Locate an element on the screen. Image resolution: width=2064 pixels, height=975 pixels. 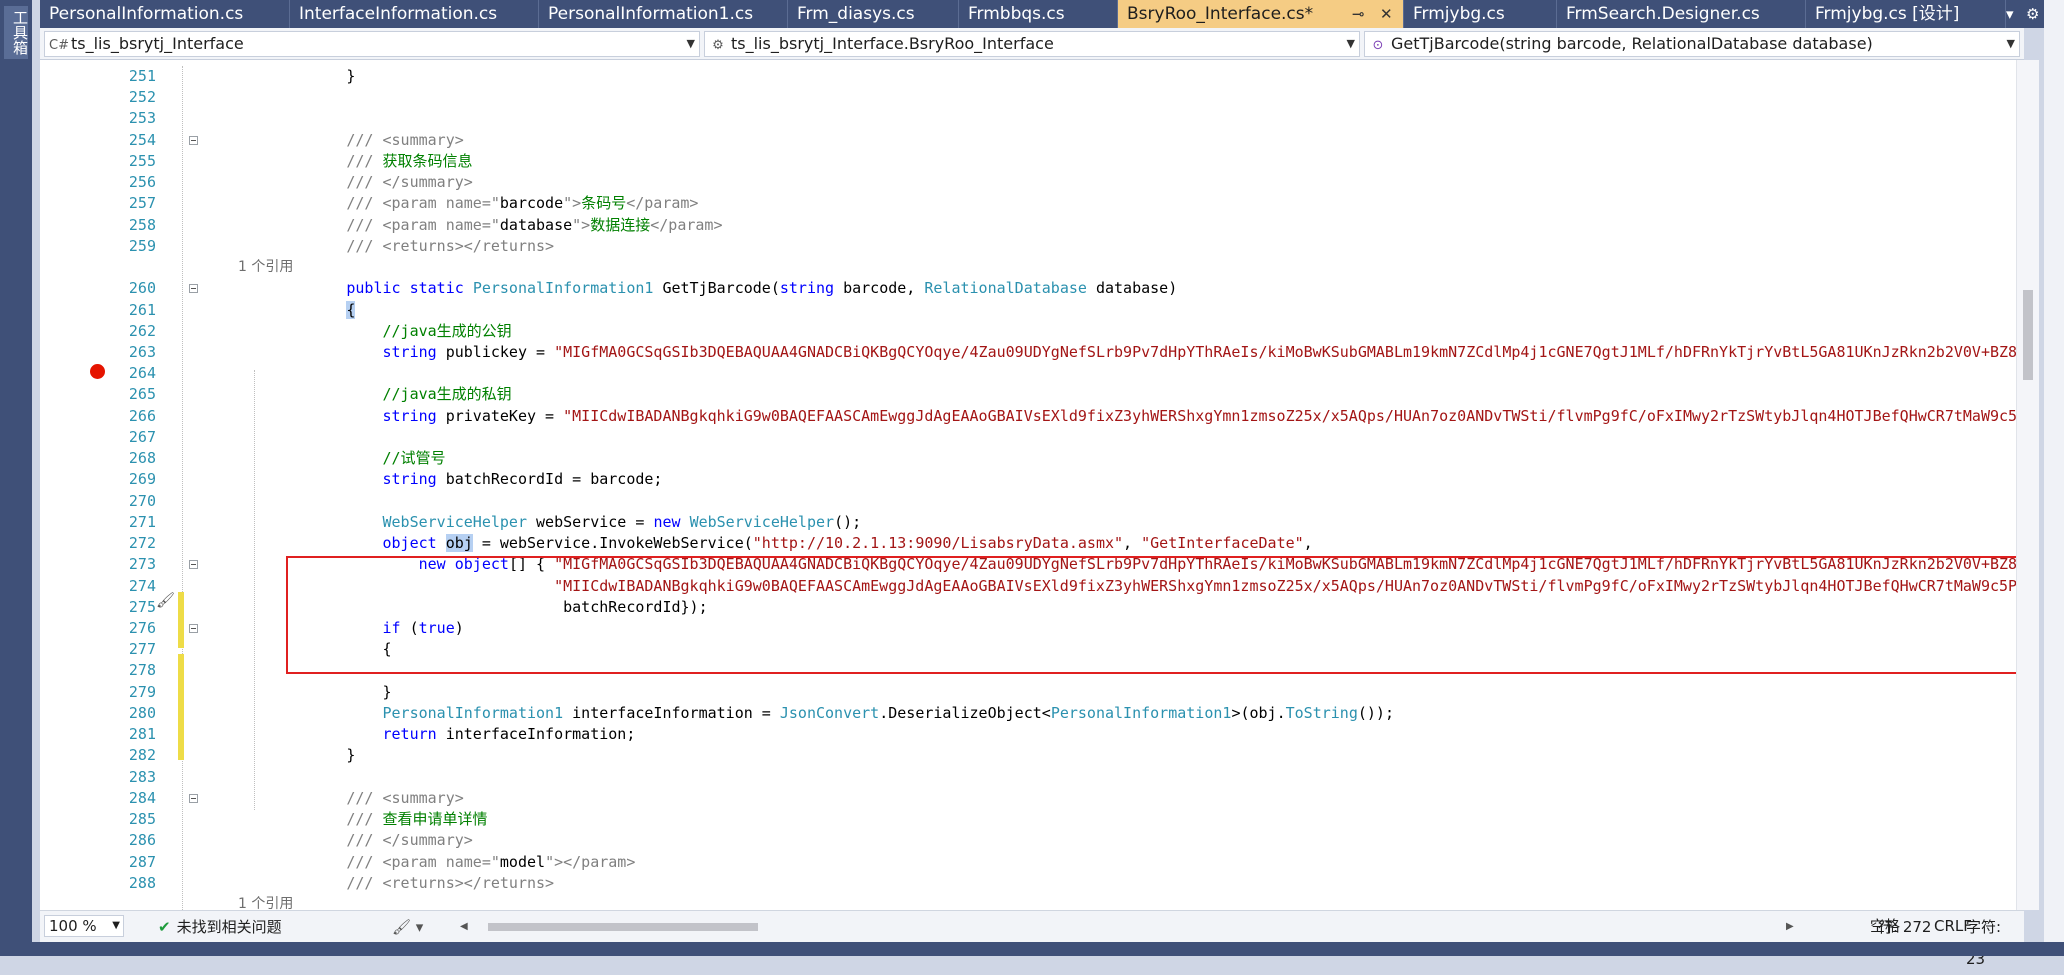
line-number: 255 is located at coordinates (142, 160).